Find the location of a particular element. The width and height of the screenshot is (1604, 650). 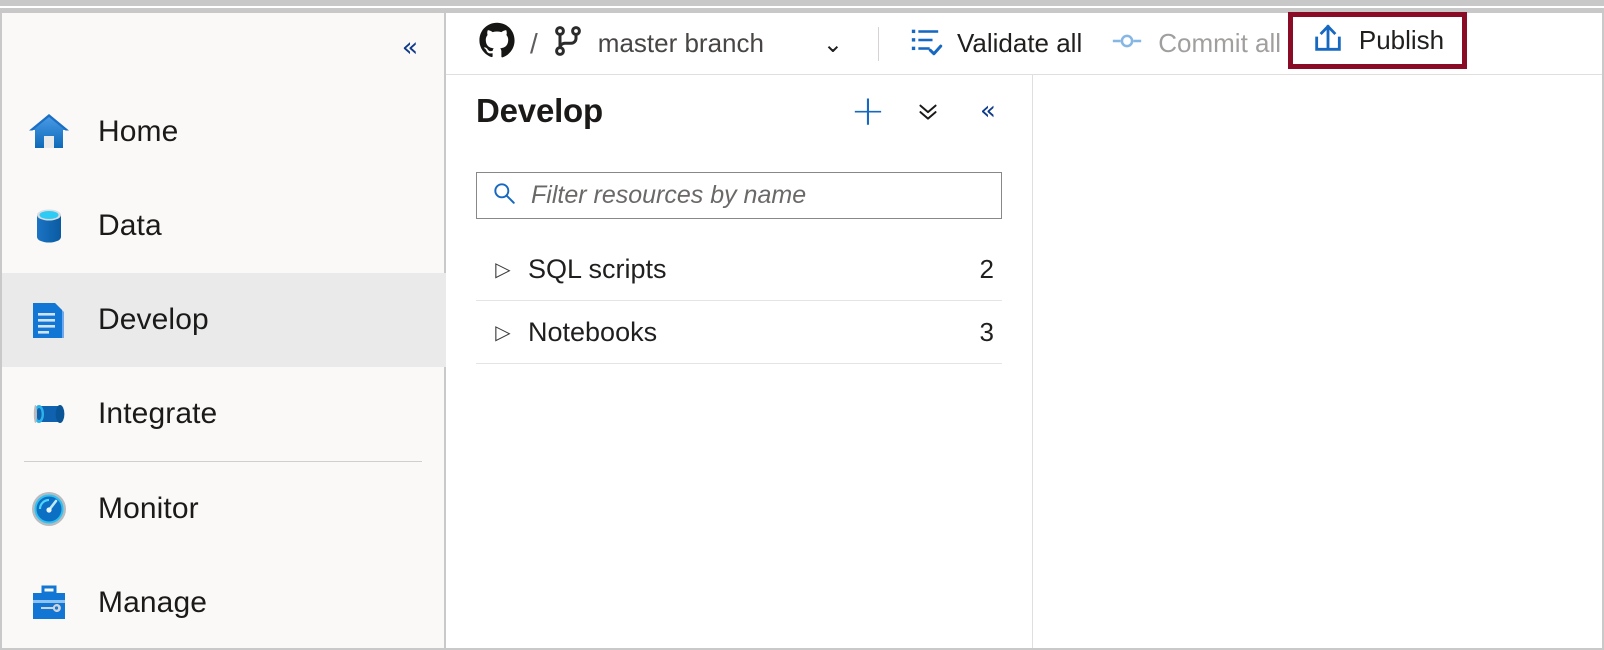

checklist-icon is located at coordinates (926, 43).